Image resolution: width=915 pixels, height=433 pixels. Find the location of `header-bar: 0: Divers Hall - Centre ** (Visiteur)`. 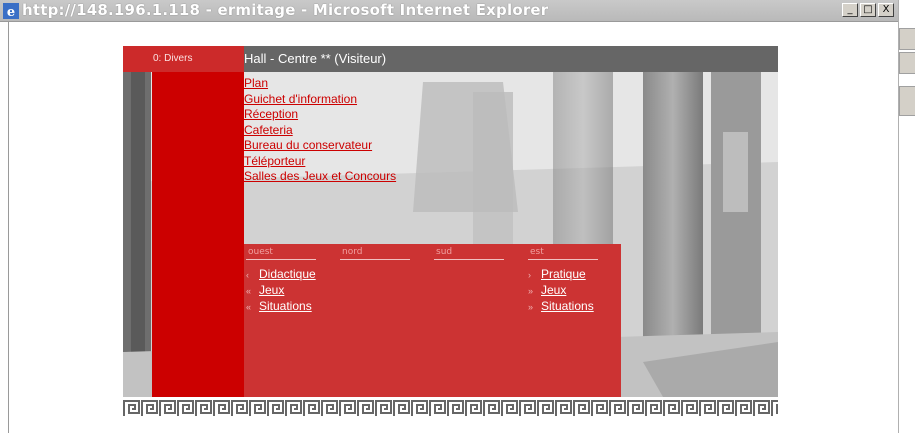

header-bar: 0: Divers Hall - Centre ** (Visiteur) is located at coordinates (450, 59).